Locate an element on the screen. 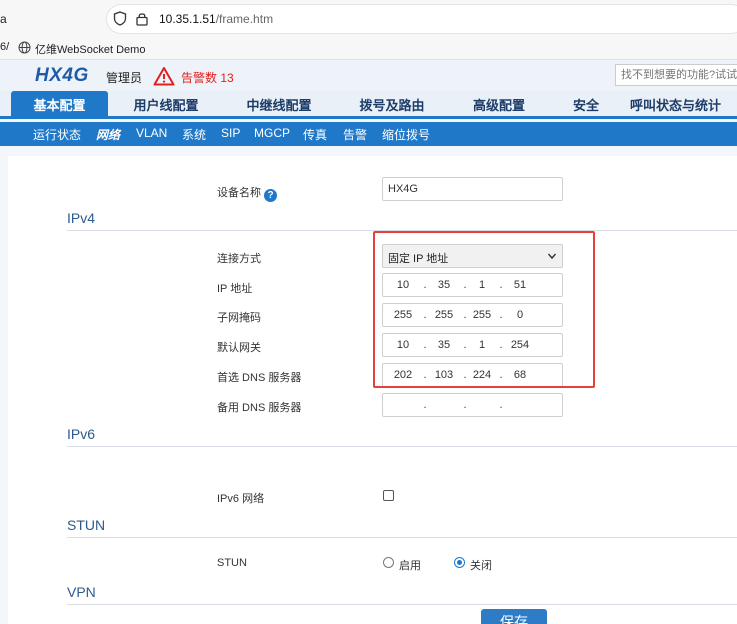 The image size is (737, 624). subnav-mgcp: MGCP is located at coordinates (272, 133).